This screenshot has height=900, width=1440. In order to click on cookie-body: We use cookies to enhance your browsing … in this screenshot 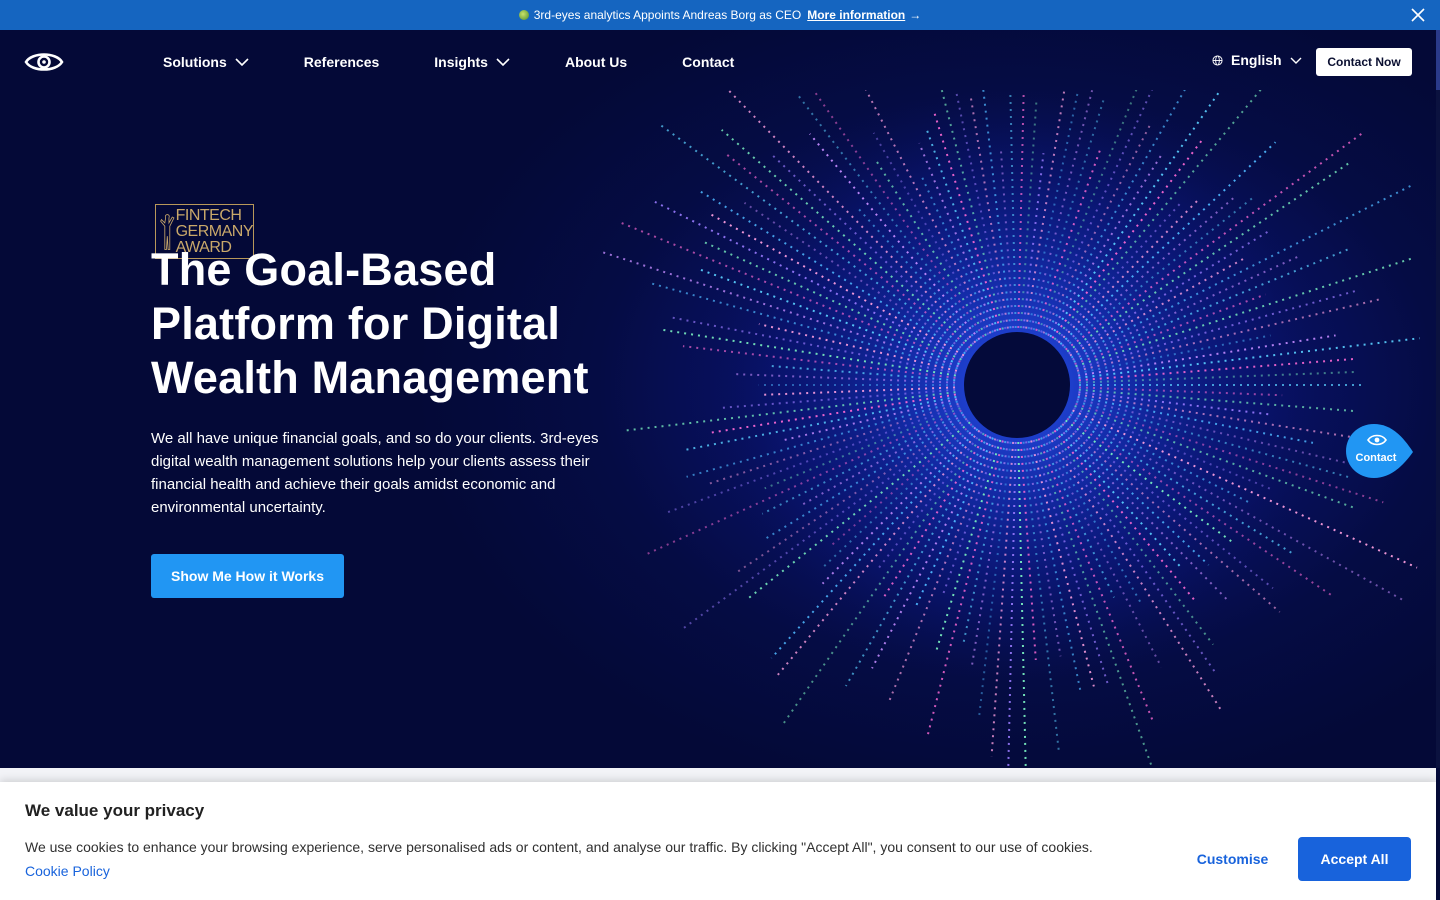, I will do `click(559, 847)`.